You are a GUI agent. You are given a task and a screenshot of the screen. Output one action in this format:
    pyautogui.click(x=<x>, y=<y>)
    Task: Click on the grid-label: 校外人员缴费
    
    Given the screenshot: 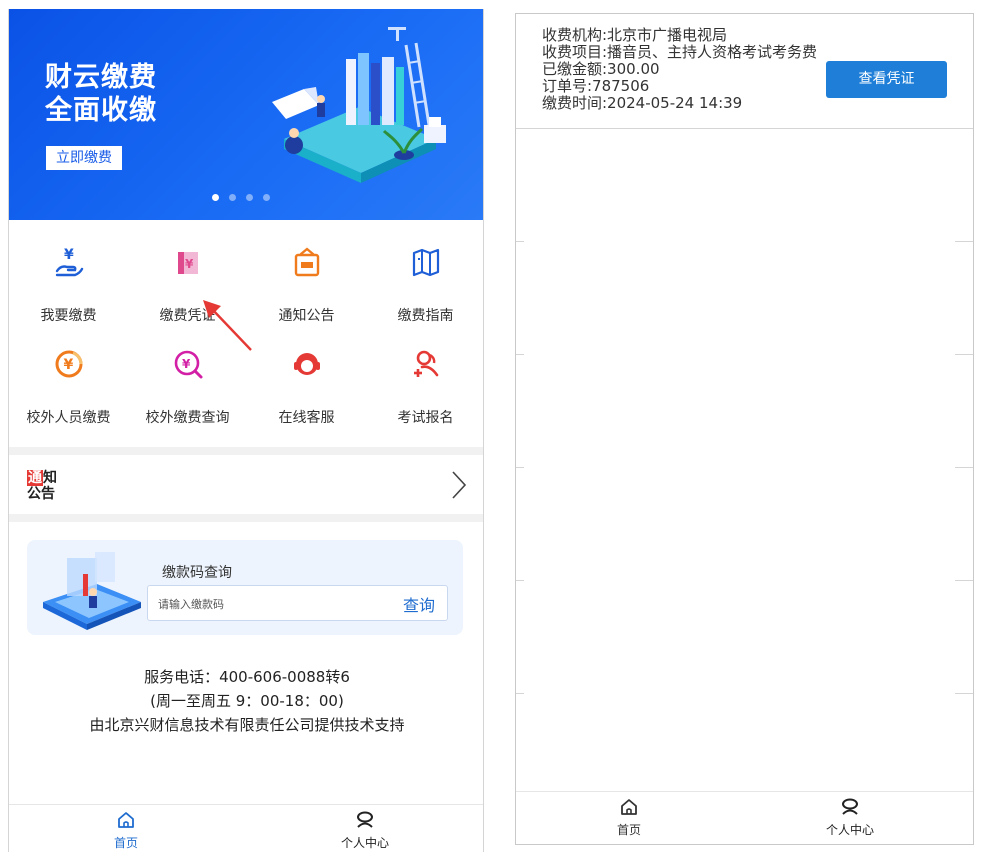 What is the action you would take?
    pyautogui.click(x=68, y=418)
    